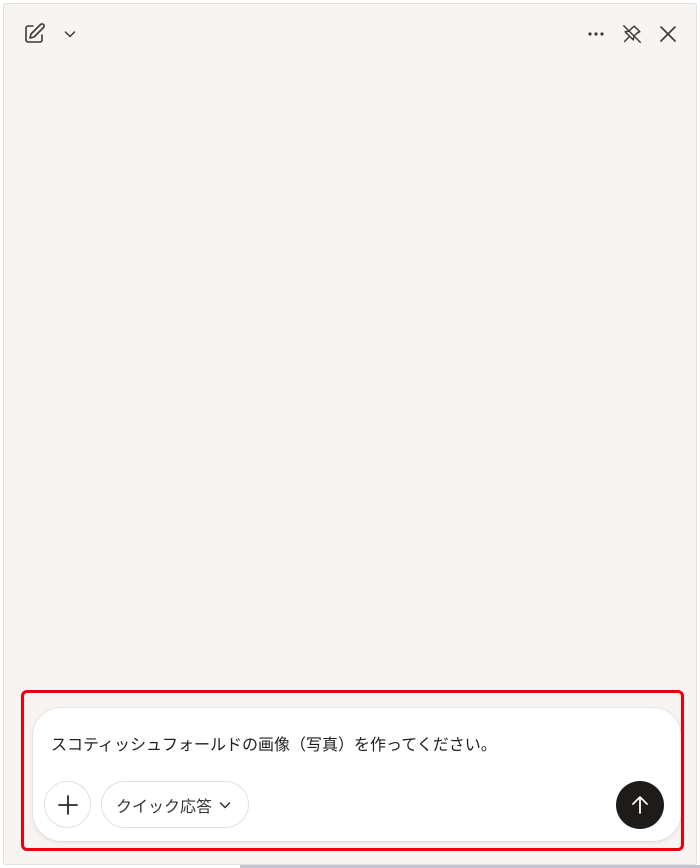 This screenshot has height=868, width=700. I want to click on more-options-button, so click(596, 34).